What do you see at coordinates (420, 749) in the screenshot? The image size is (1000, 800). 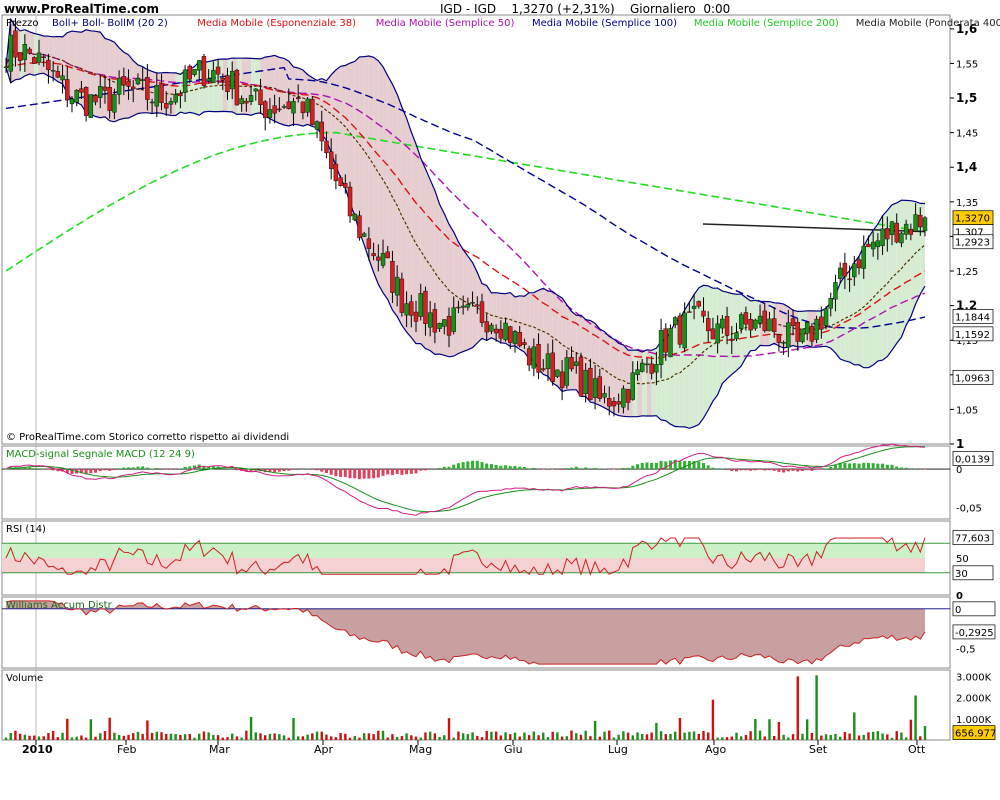 I see `x-tick-label: Mag` at bounding box center [420, 749].